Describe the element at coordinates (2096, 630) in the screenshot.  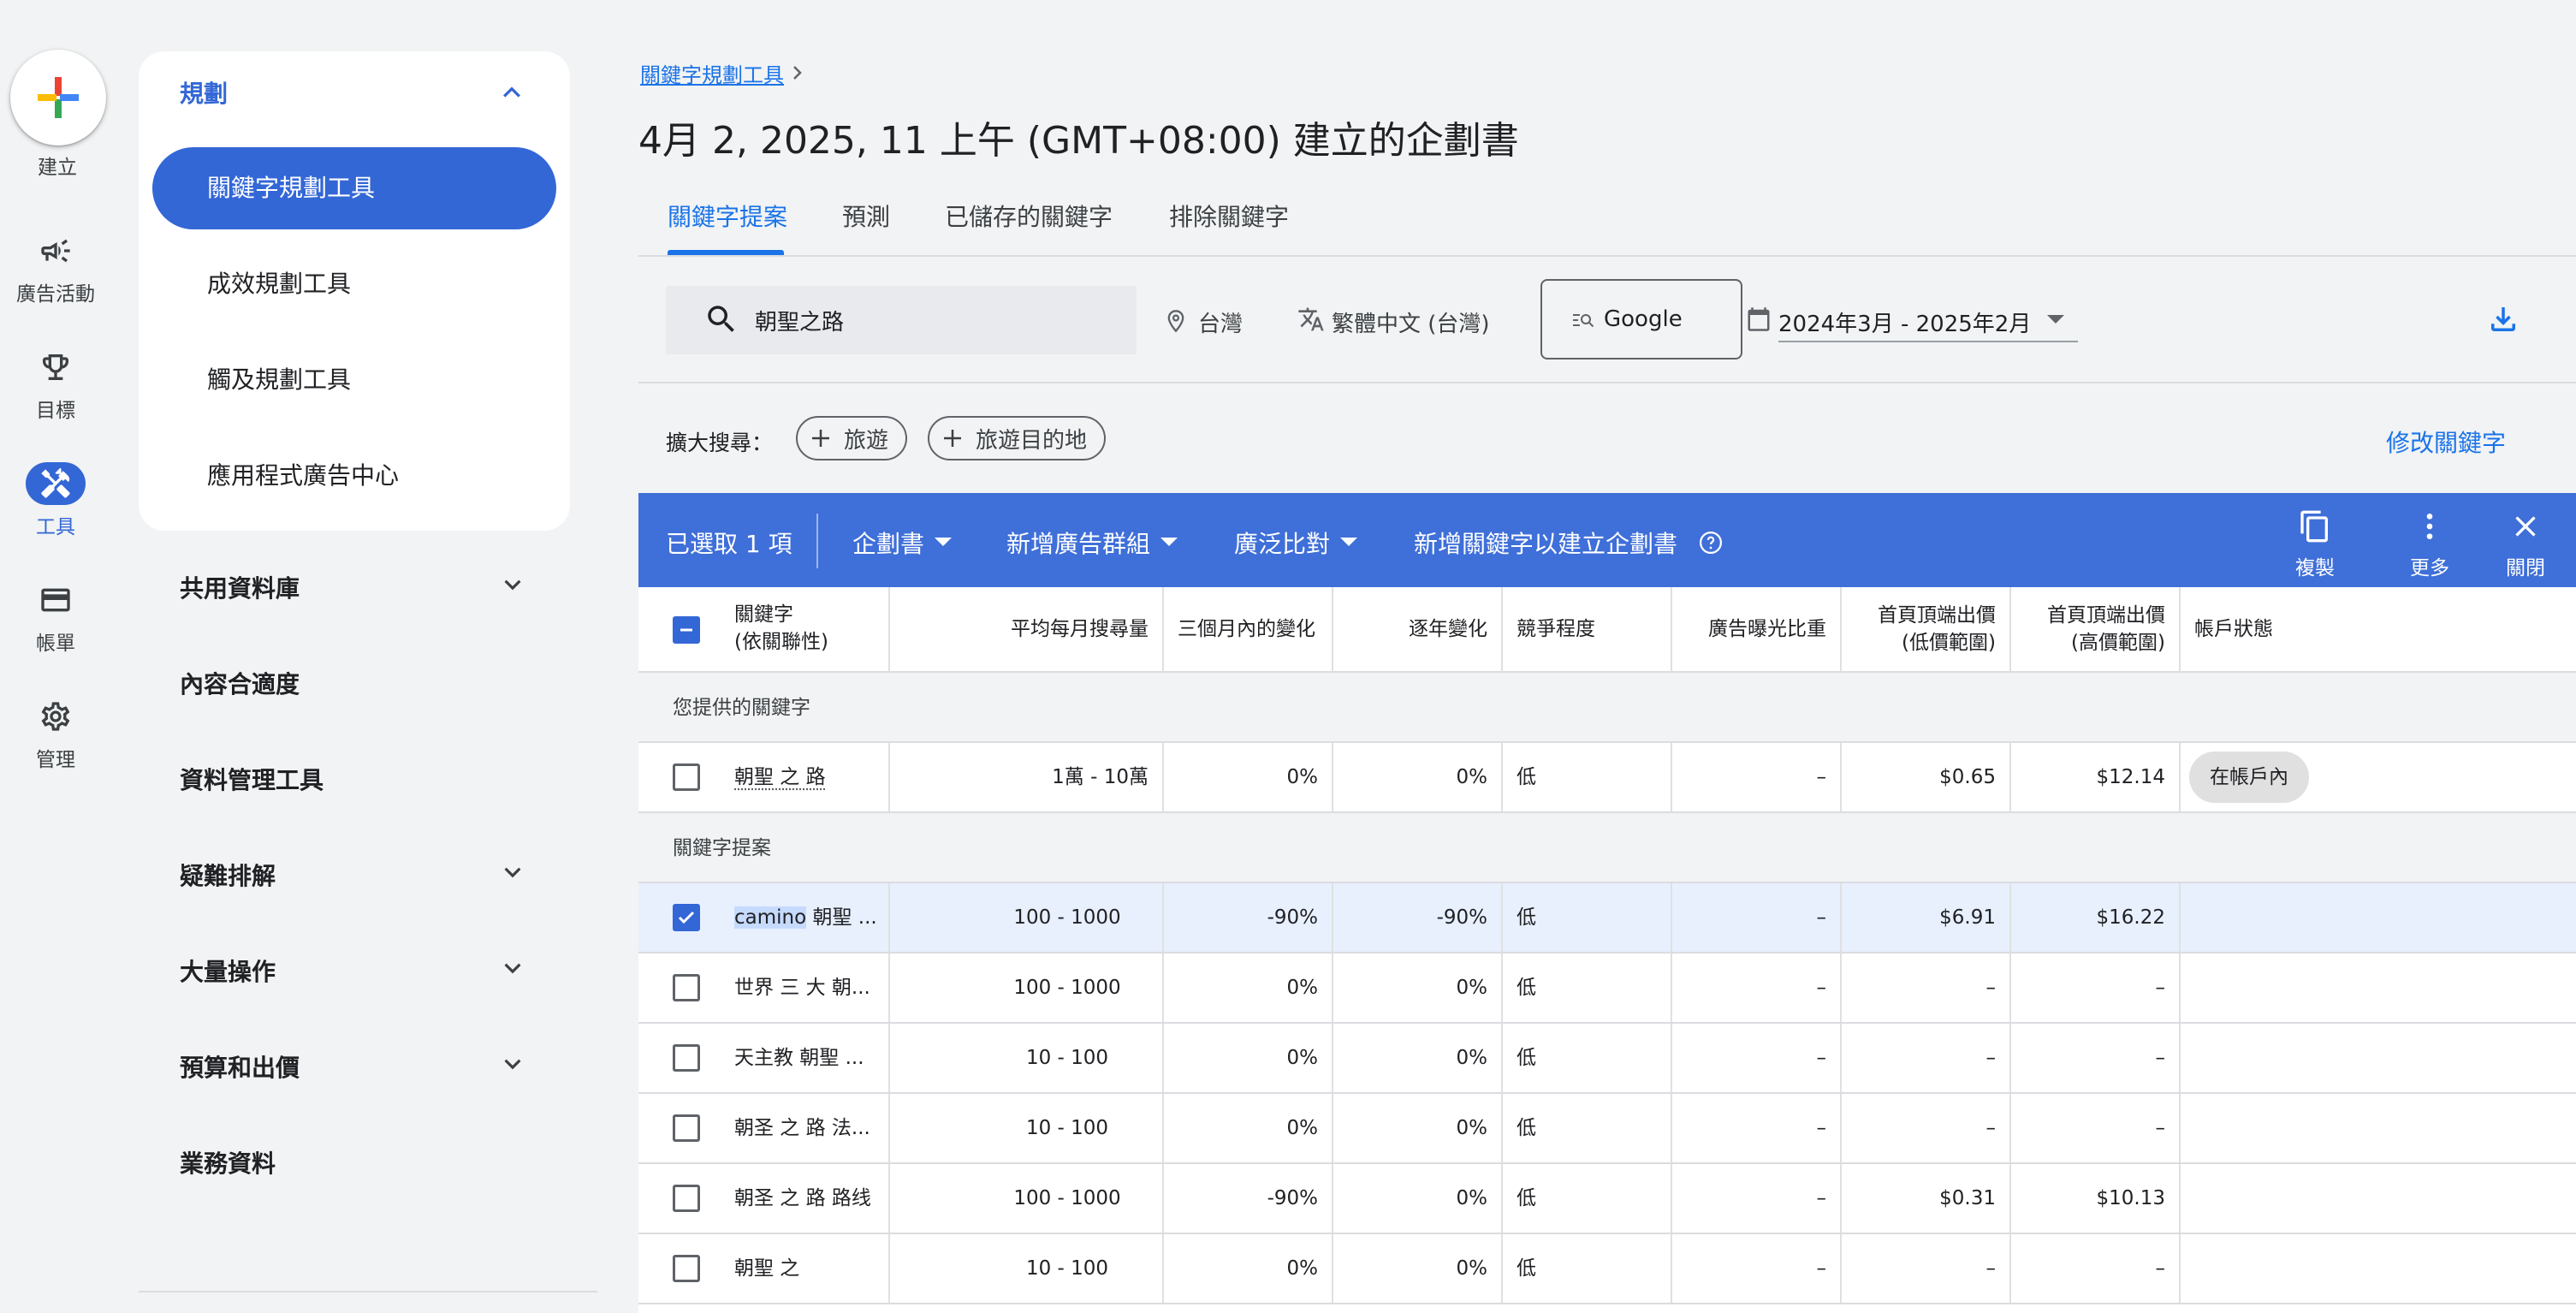
I see `header-bid-high: 首頁頂端出價 (高價範圍)` at that location.